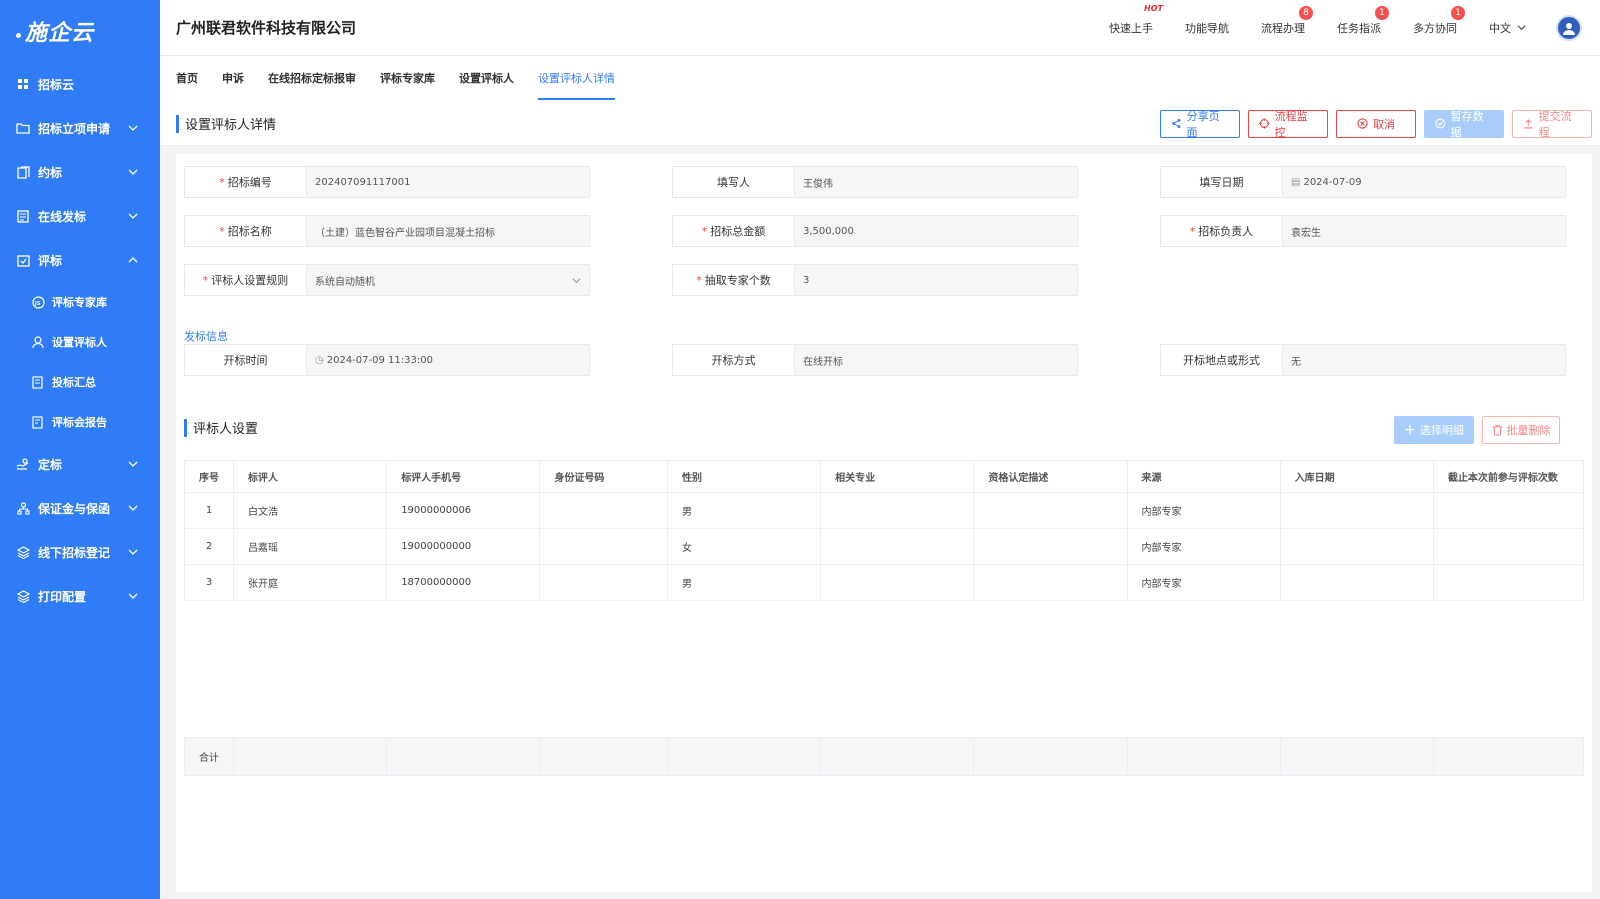 This screenshot has width=1600, height=899. Describe the element at coordinates (884, 546) in the screenshot. I see `table-row: 2 吕嘉瑶 19000000000 女 内部专家` at that location.